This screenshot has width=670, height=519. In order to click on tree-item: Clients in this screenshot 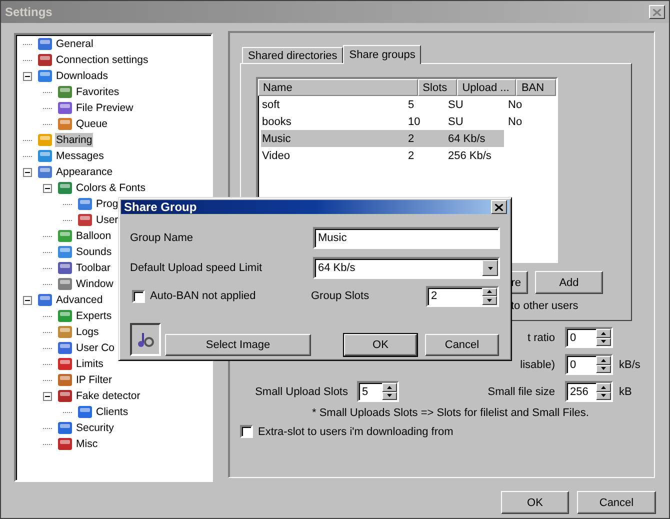, I will do `click(112, 412)`.